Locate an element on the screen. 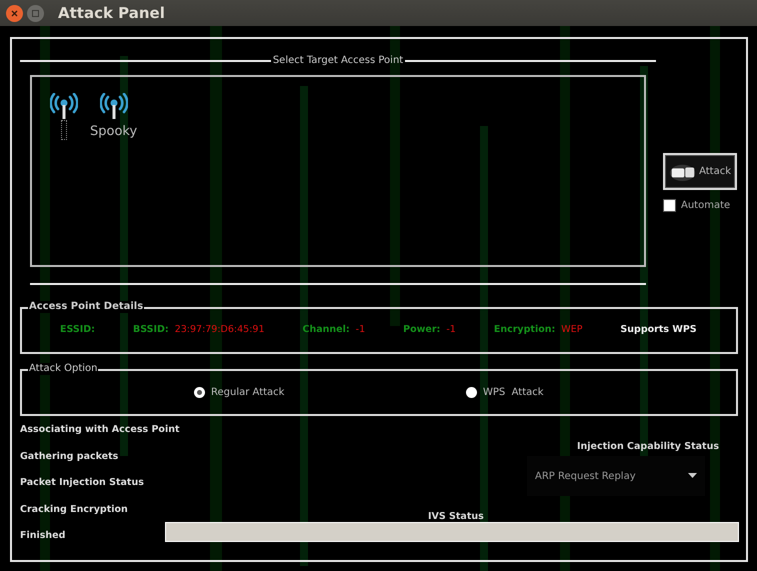 This screenshot has height=571, width=757. injection-status-label: Injection Capability Status is located at coordinates (648, 447).